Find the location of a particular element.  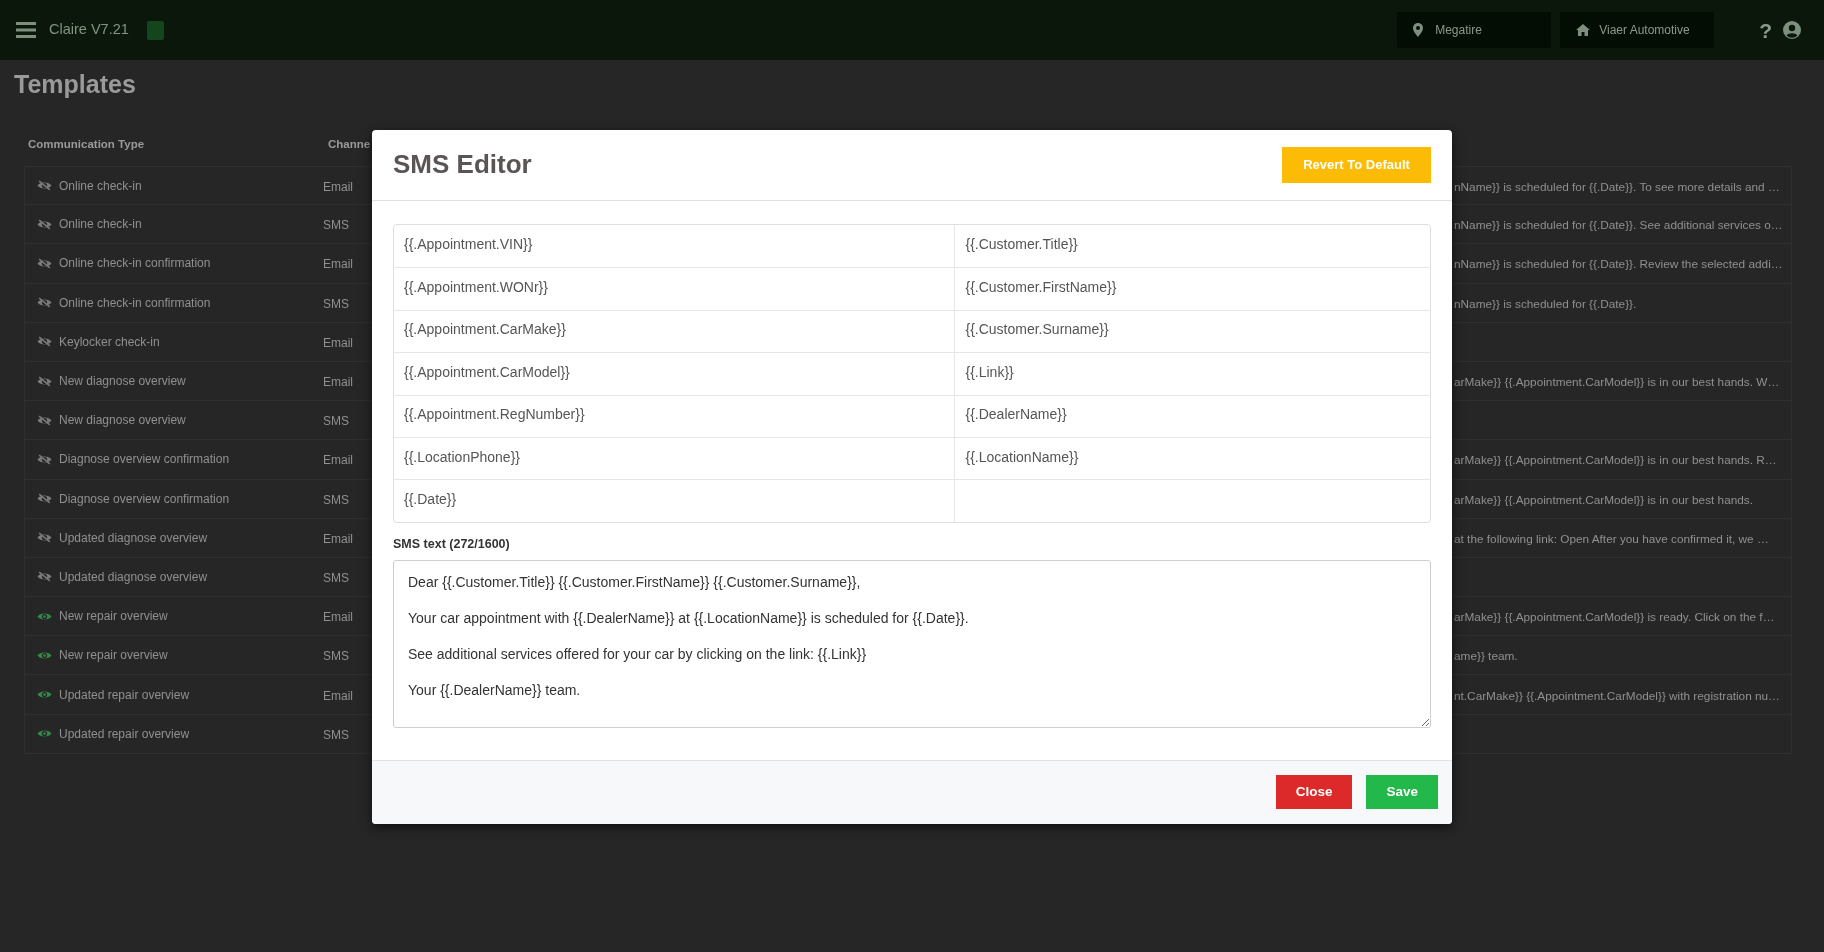

variable-cell-text: {{.Appointment.CarModel}} is located at coordinates (487, 372).